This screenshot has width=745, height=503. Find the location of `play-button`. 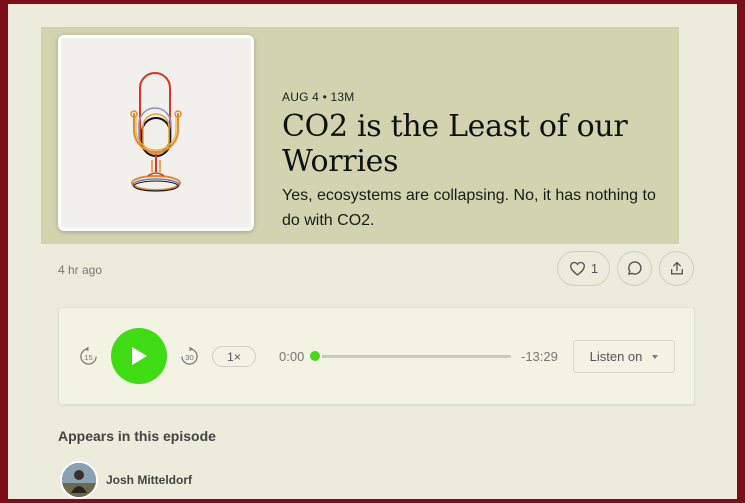

play-button is located at coordinates (139, 356).